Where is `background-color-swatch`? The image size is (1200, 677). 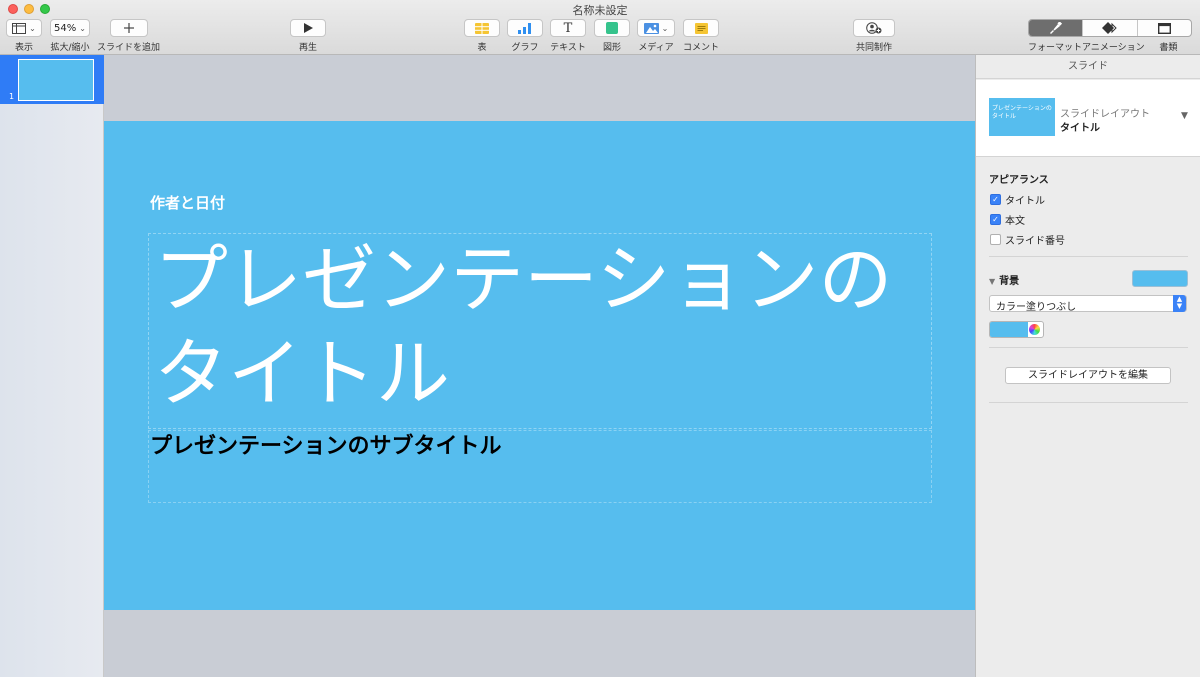
background-color-swatch is located at coordinates (1160, 278).